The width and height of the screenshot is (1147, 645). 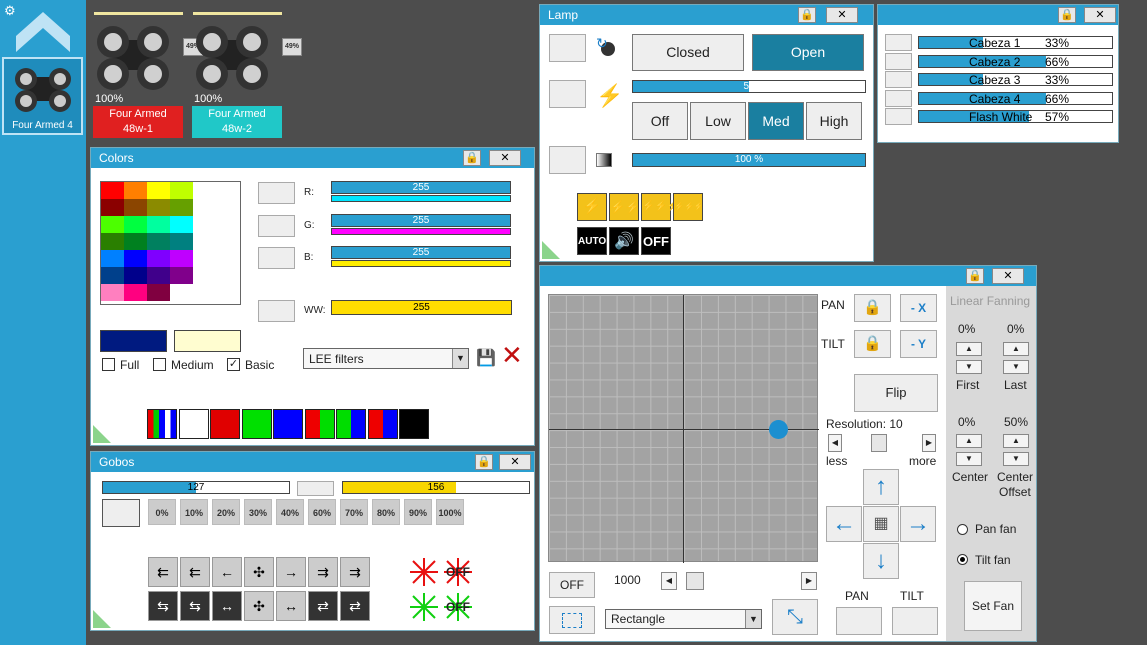 What do you see at coordinates (458, 572) in the screenshot?
I see `off-red-icon: OFF` at bounding box center [458, 572].